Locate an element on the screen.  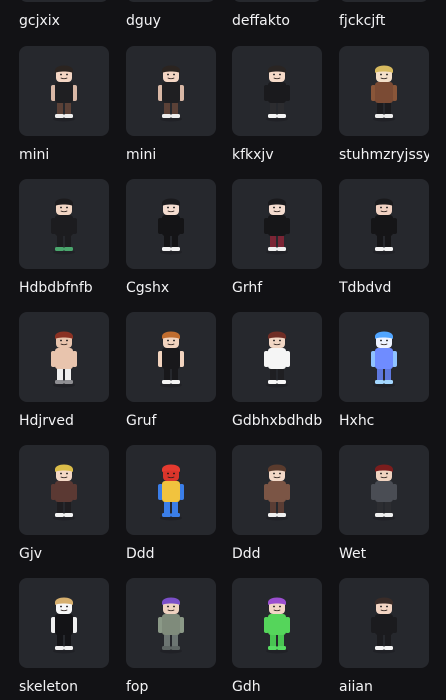
avatar-name: Gjv is located at coordinates (64, 554).